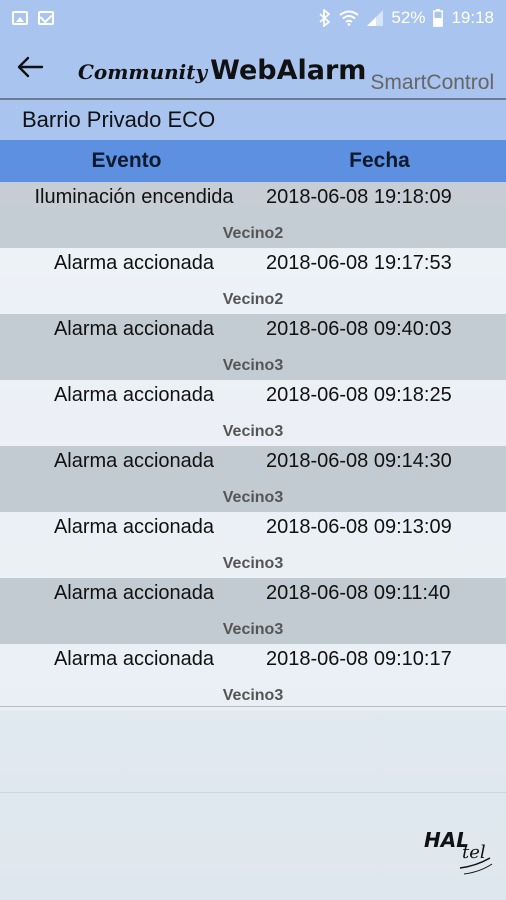 Image resolution: width=506 pixels, height=900 pixels. I want to click on app-header: Community WebAlarm SmartControl, so click(253, 67).